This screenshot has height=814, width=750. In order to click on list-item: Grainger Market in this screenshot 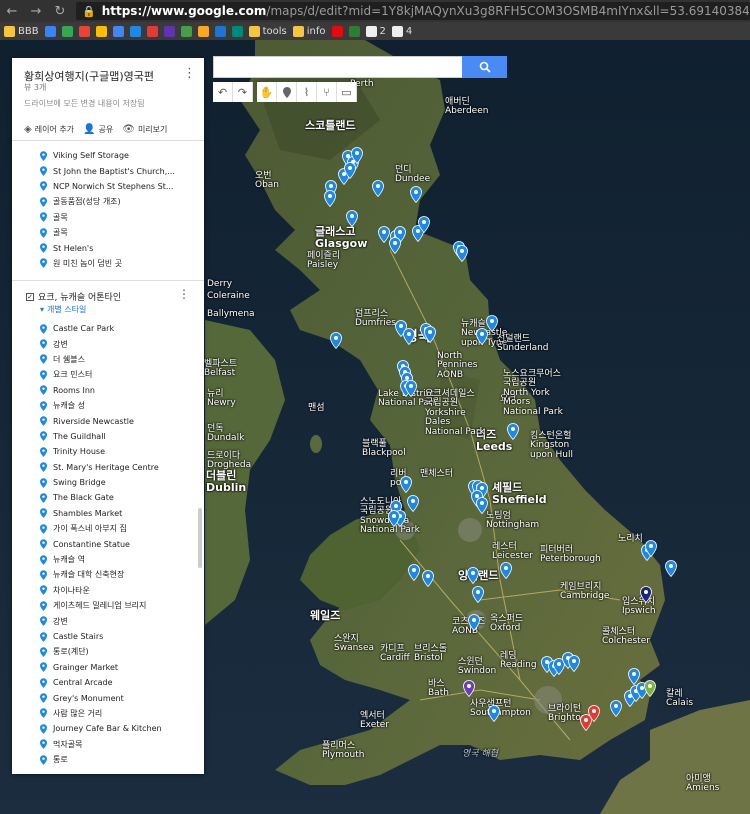, I will do `click(104, 667)`.